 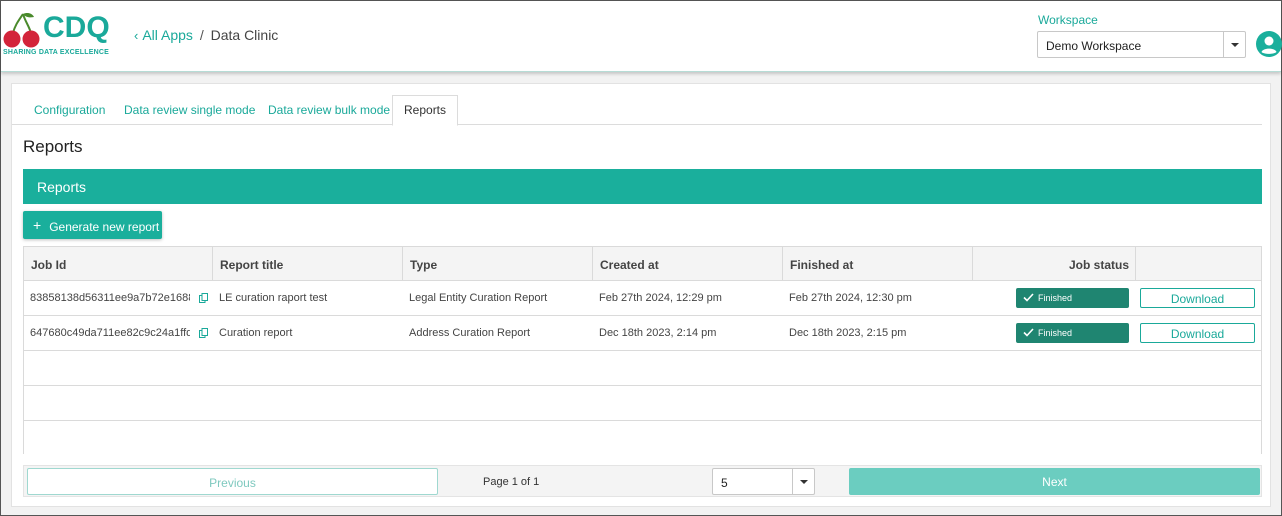 I want to click on report-title-cell: Curation report, so click(x=256, y=333).